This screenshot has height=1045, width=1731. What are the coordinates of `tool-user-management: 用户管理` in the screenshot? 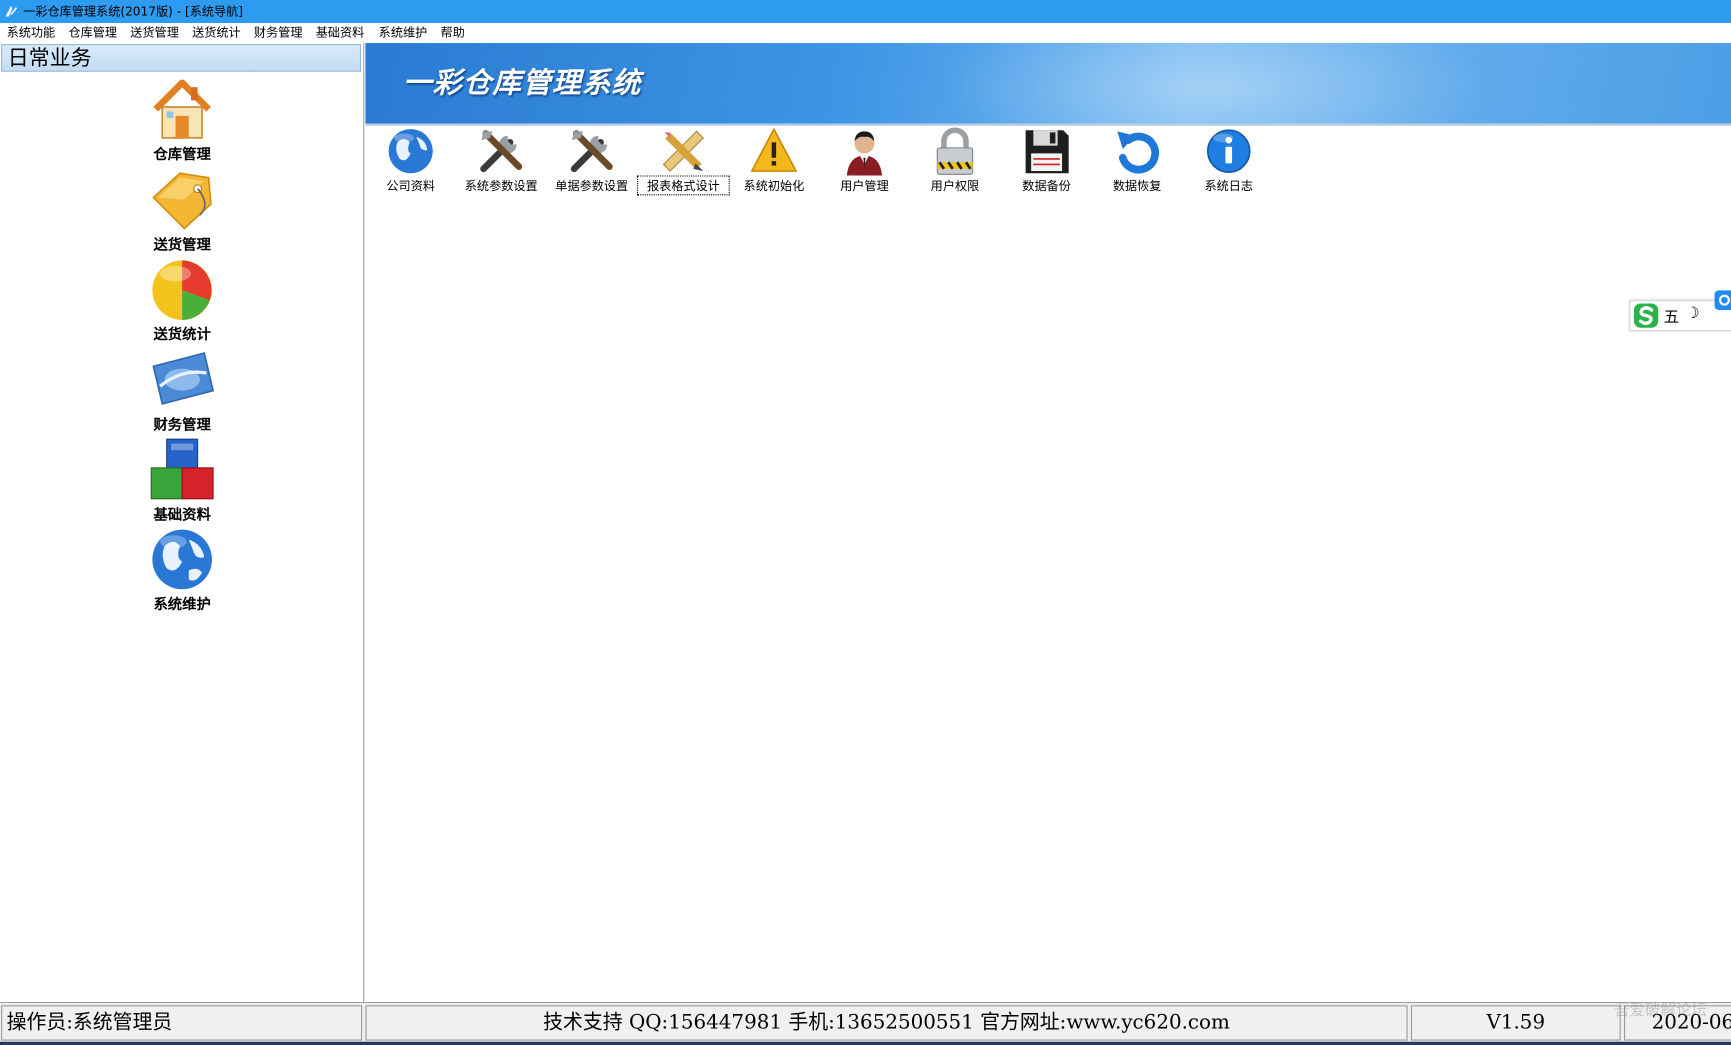 It's located at (864, 161).